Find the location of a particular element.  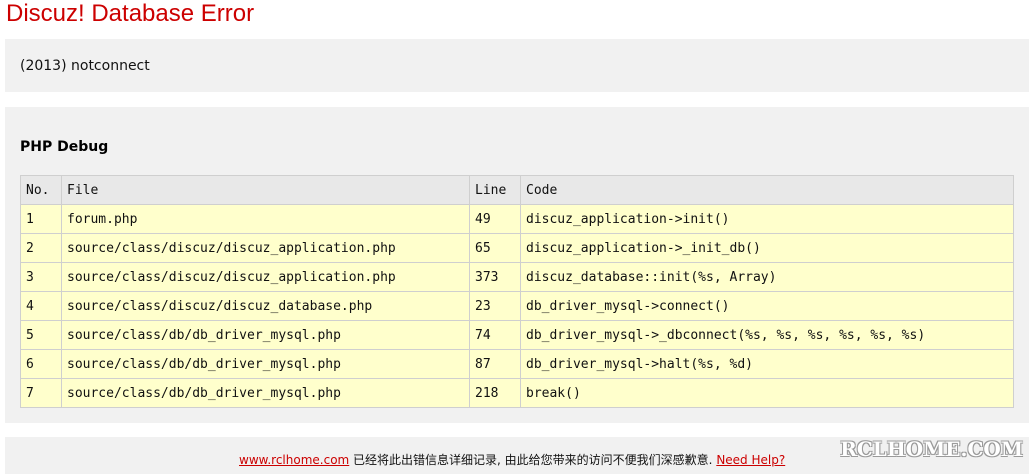

error-message-panel: (2013) notconnect is located at coordinates (517, 65).